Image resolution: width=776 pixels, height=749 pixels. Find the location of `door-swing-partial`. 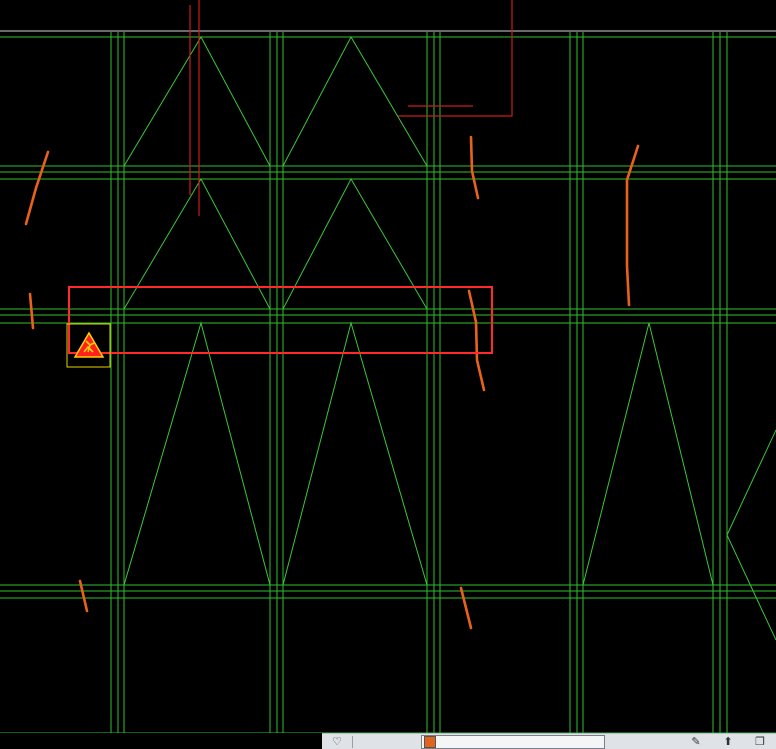

door-swing-partial is located at coordinates (751, 535).